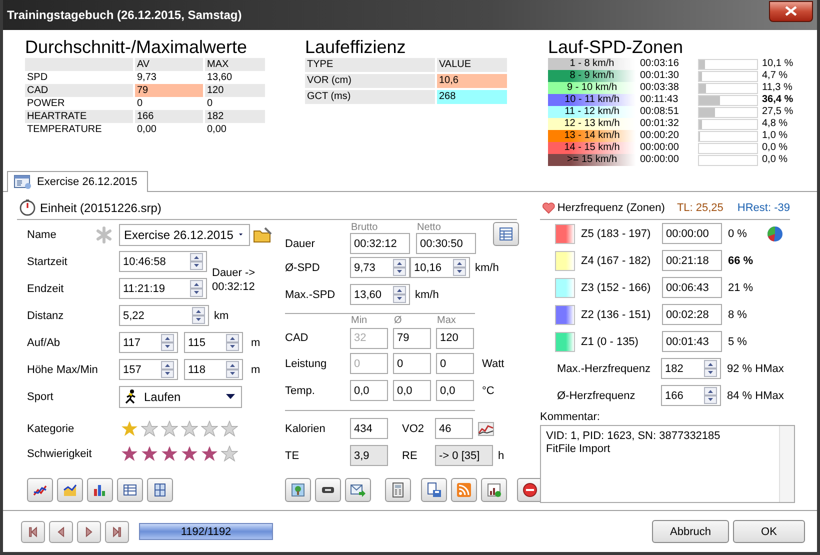 The height and width of the screenshot is (555, 820). Describe the element at coordinates (741, 260) in the screenshot. I see `percent-value: 66 %` at that location.